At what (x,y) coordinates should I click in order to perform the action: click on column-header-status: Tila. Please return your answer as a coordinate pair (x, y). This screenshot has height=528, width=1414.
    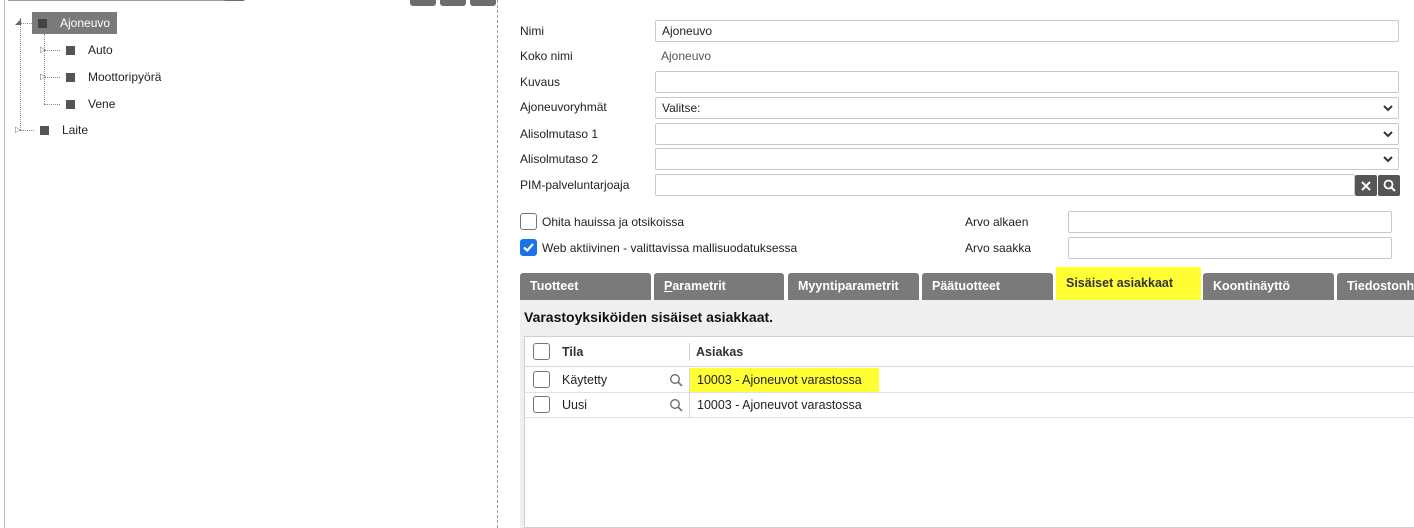
    Looking at the image, I should click on (572, 352).